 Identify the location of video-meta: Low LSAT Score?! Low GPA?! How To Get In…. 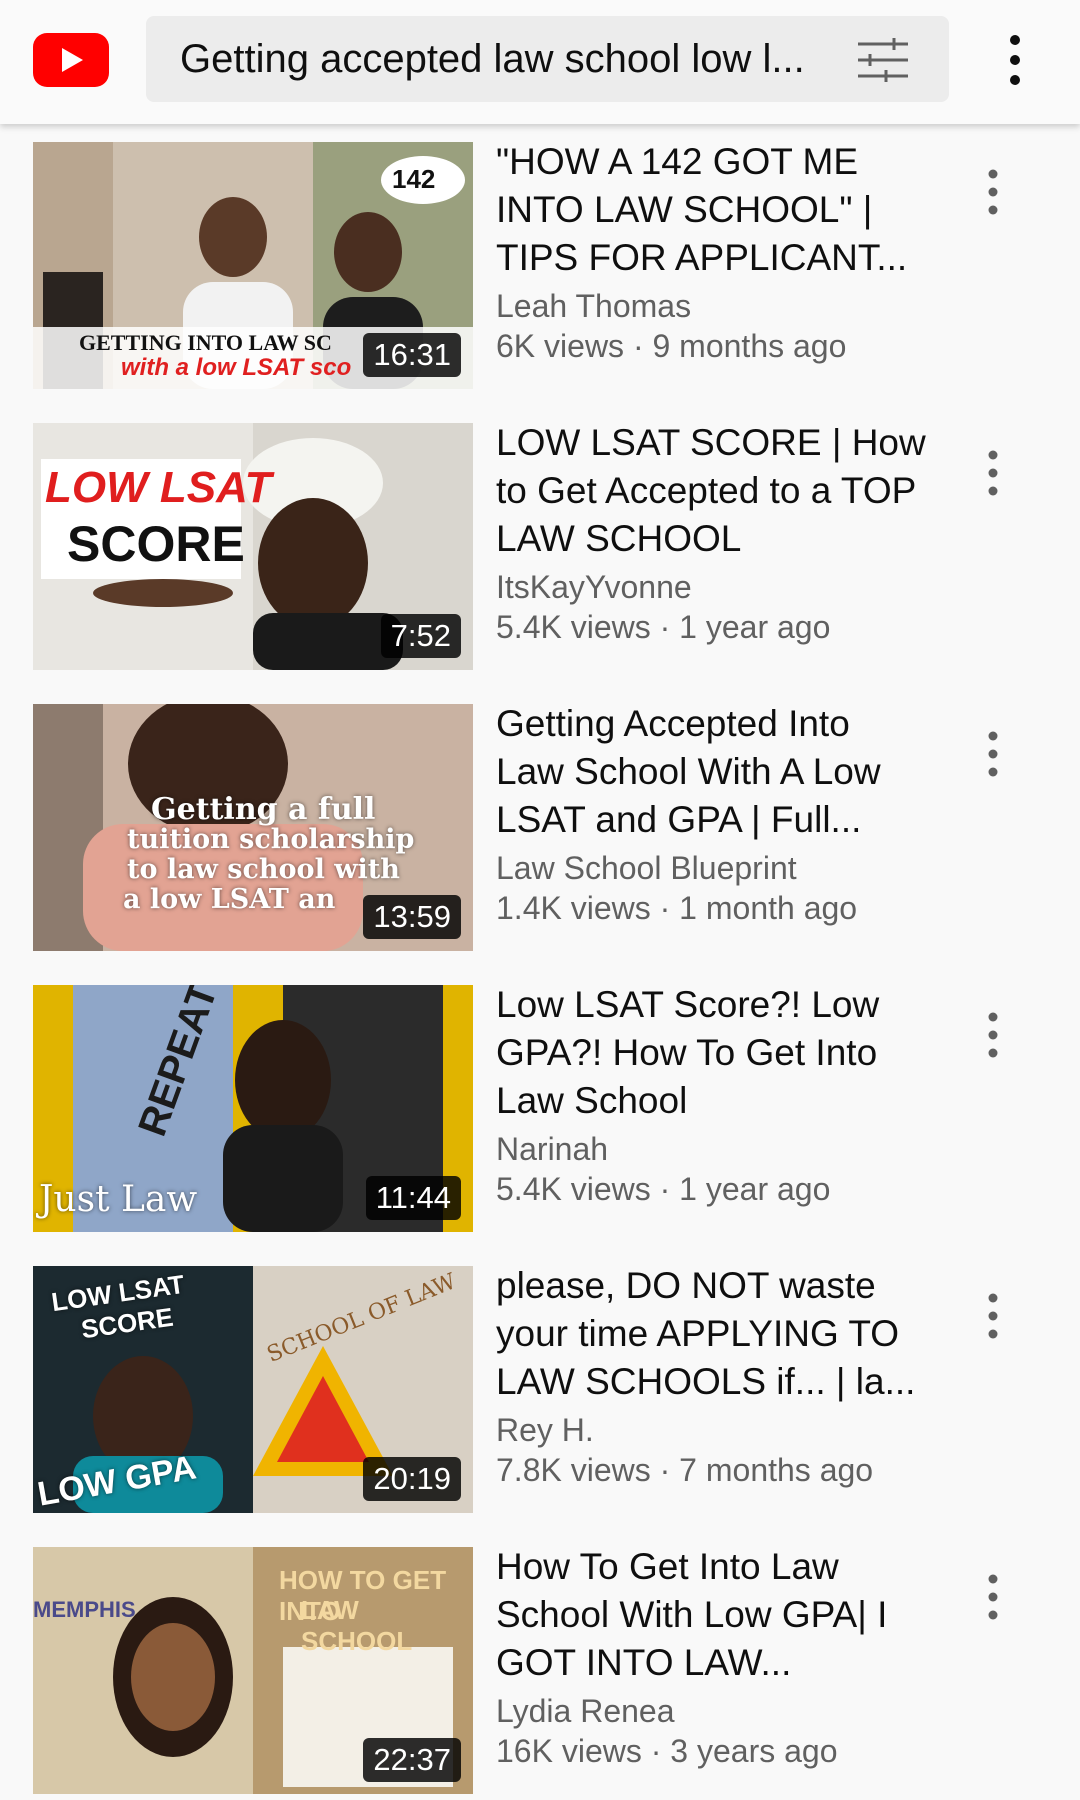
(711, 1095).